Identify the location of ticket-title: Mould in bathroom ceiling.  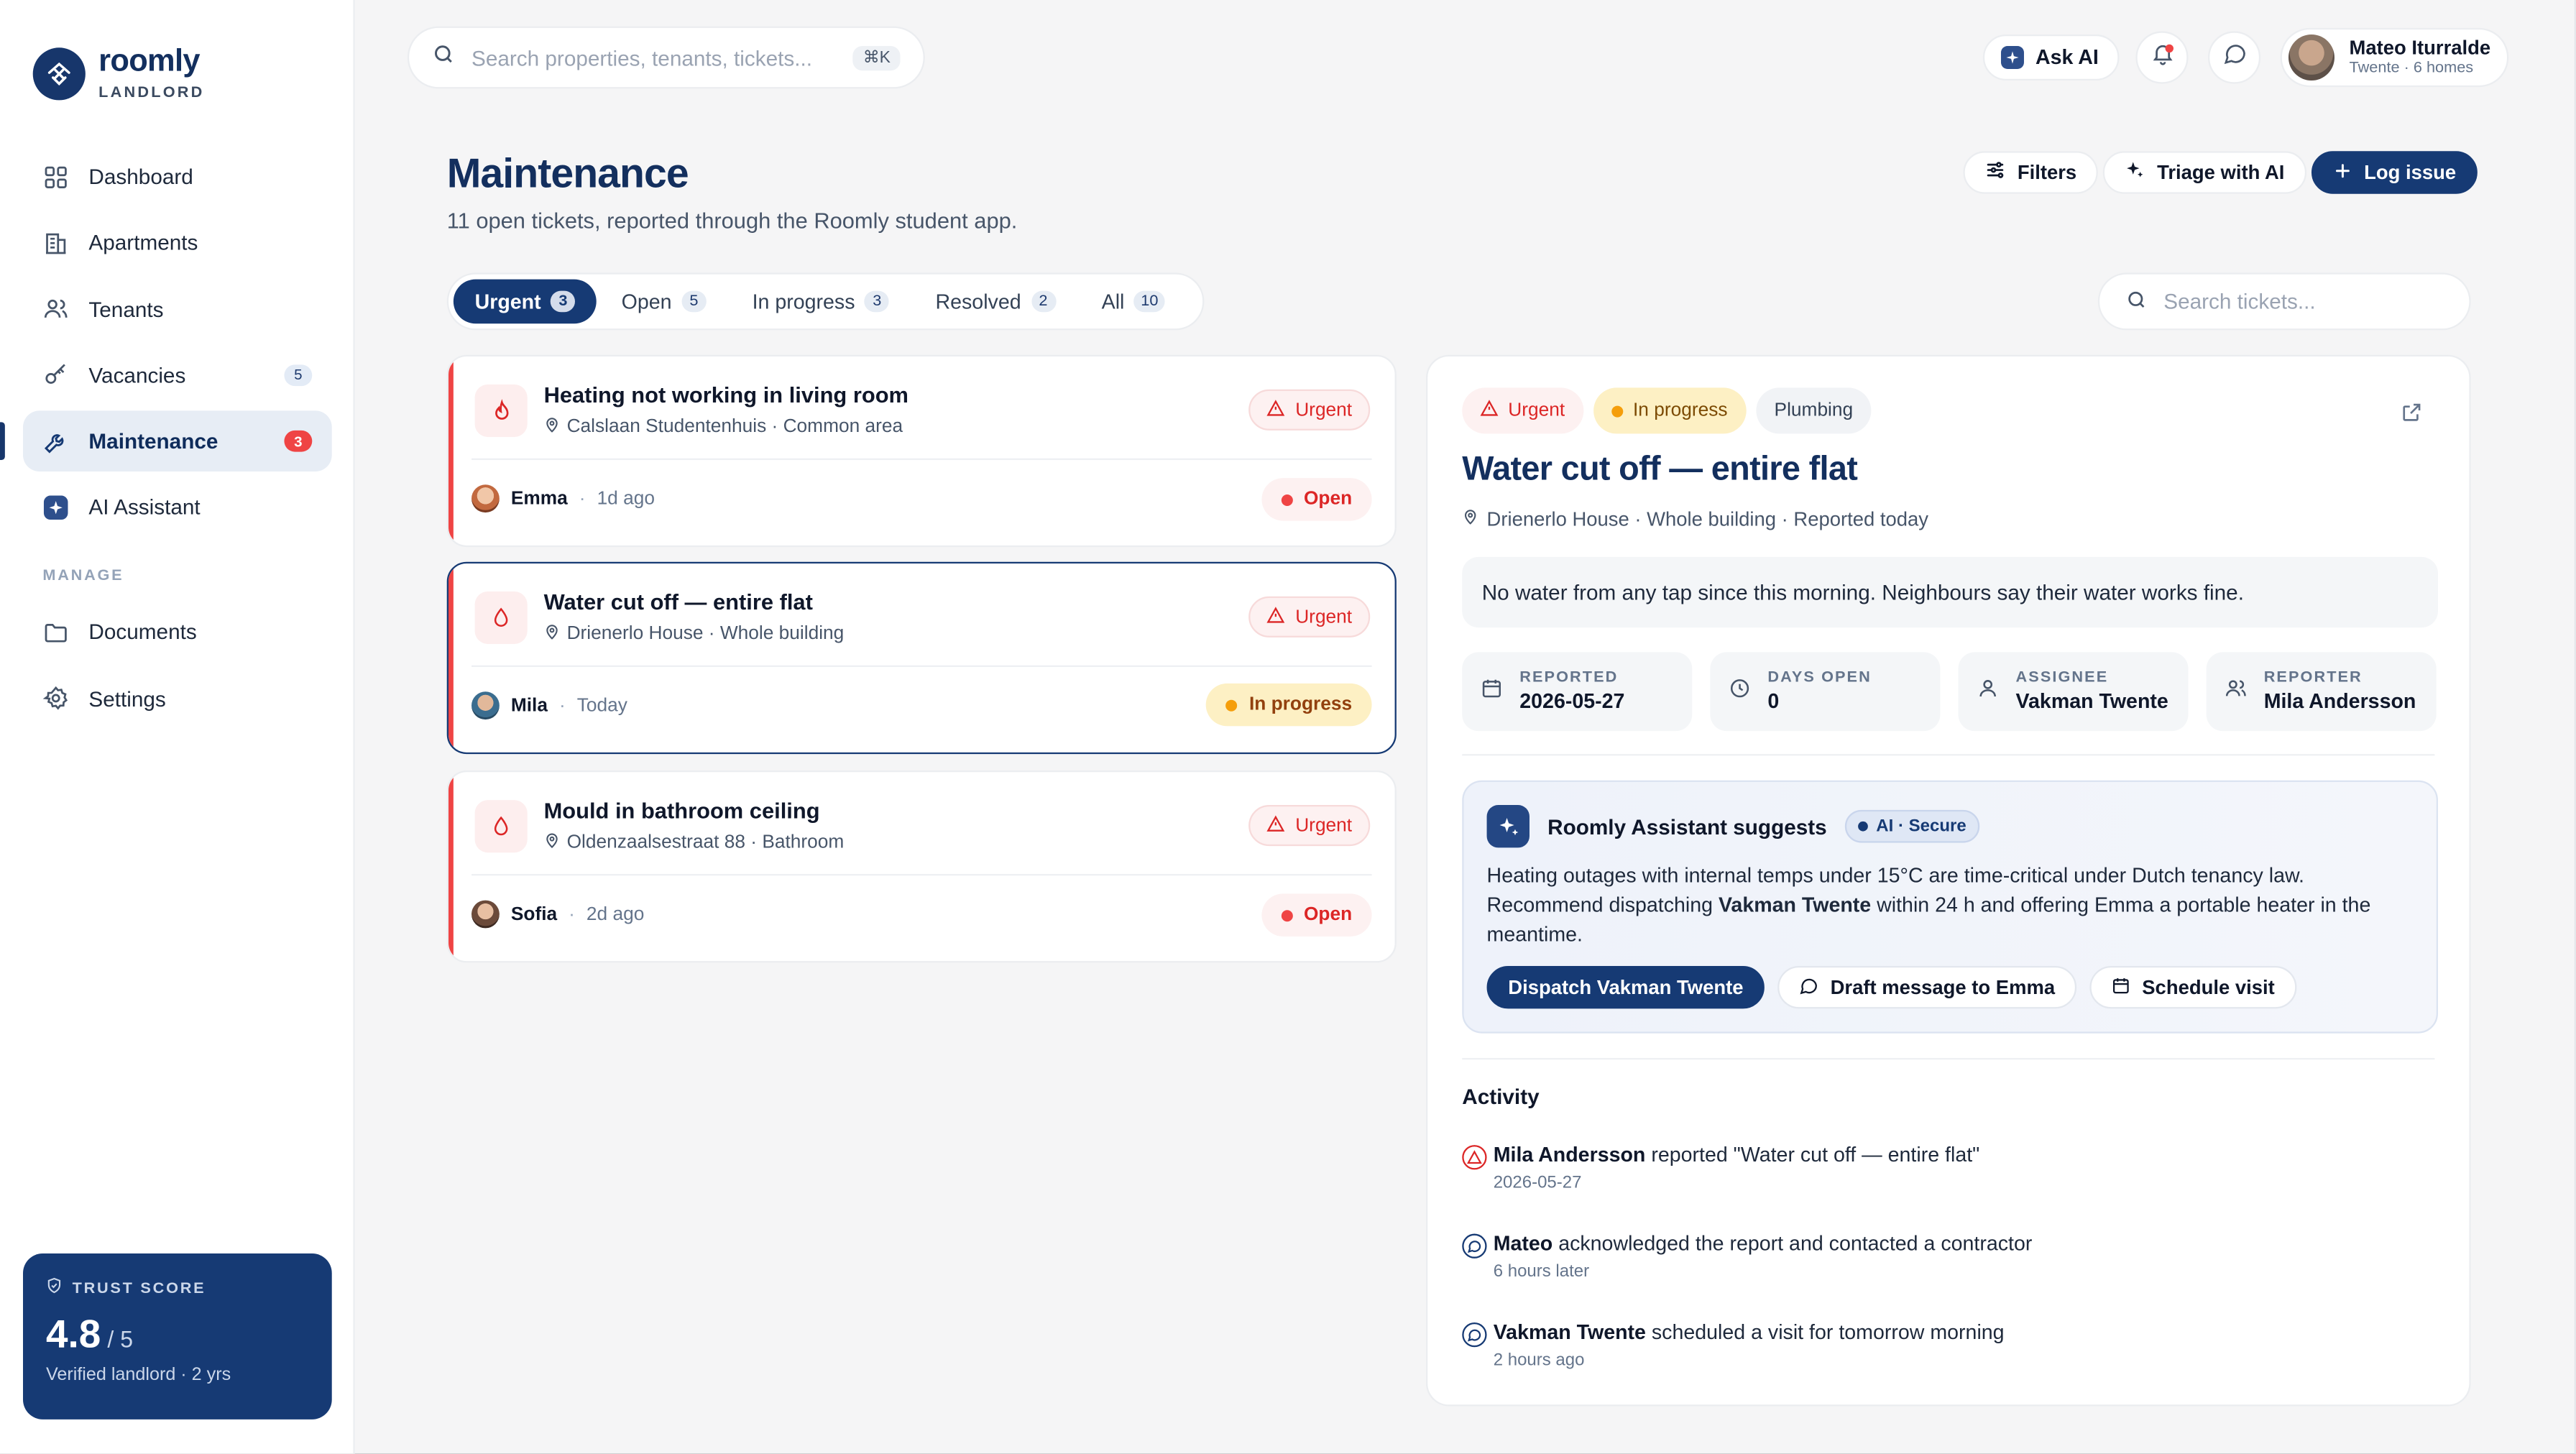
(681, 811).